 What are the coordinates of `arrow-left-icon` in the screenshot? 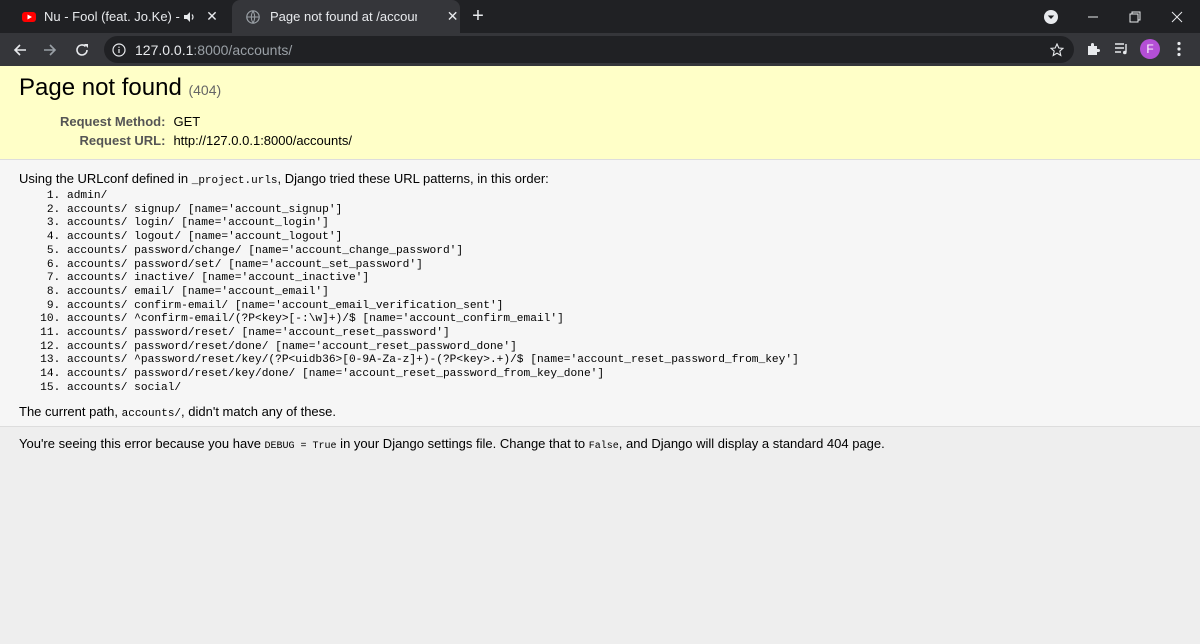 It's located at (19, 50).